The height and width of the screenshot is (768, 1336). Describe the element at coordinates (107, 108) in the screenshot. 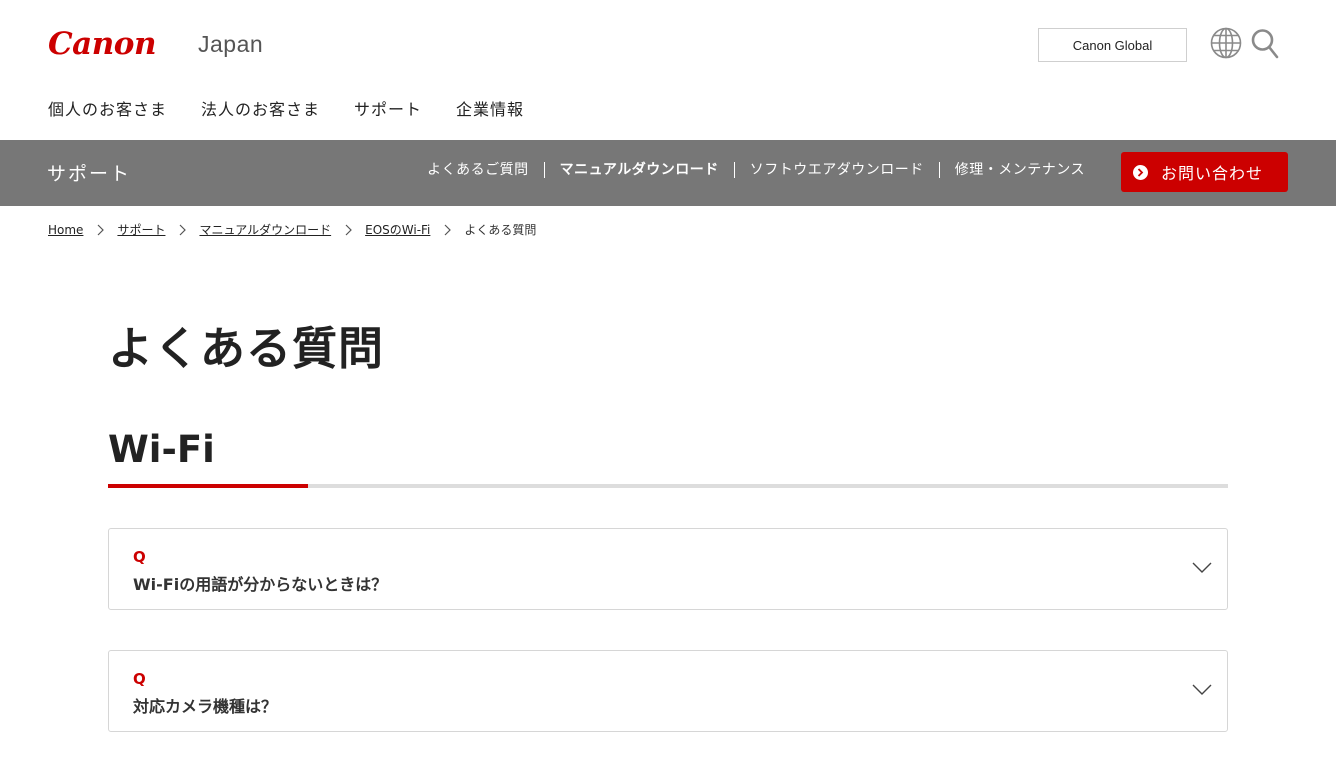

I see `main-nav-personal: 個人のお客さま` at that location.